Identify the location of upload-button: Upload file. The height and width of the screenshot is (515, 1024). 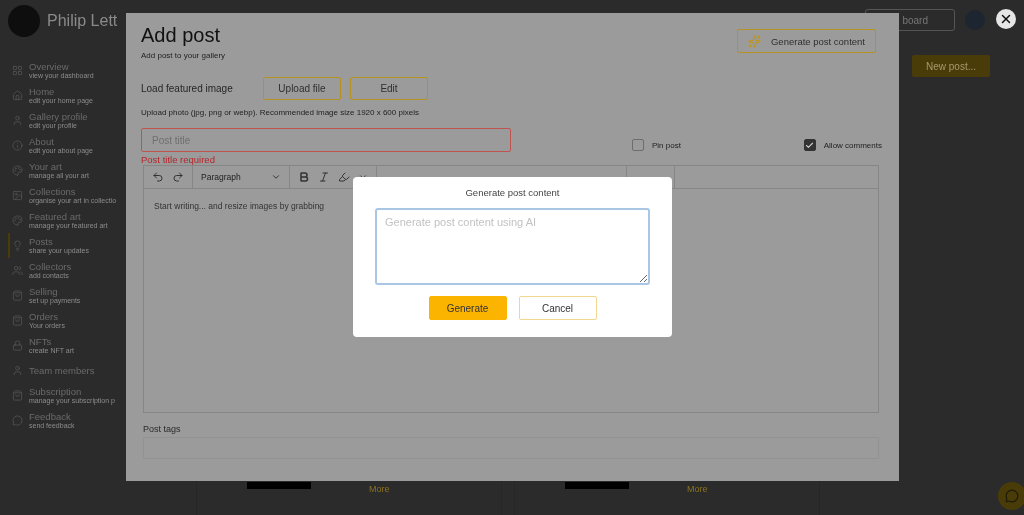
(302, 88).